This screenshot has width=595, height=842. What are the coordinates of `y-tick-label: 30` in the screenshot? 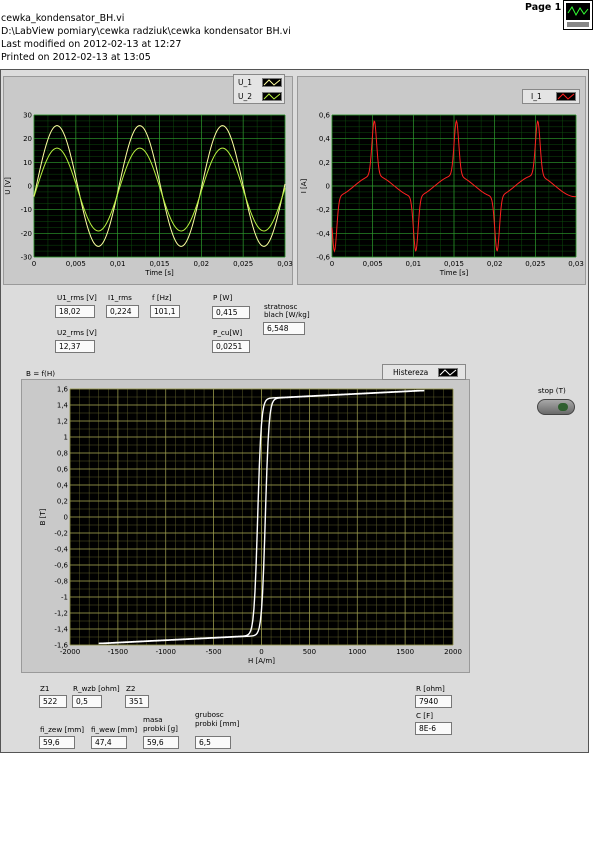 It's located at (27, 116).